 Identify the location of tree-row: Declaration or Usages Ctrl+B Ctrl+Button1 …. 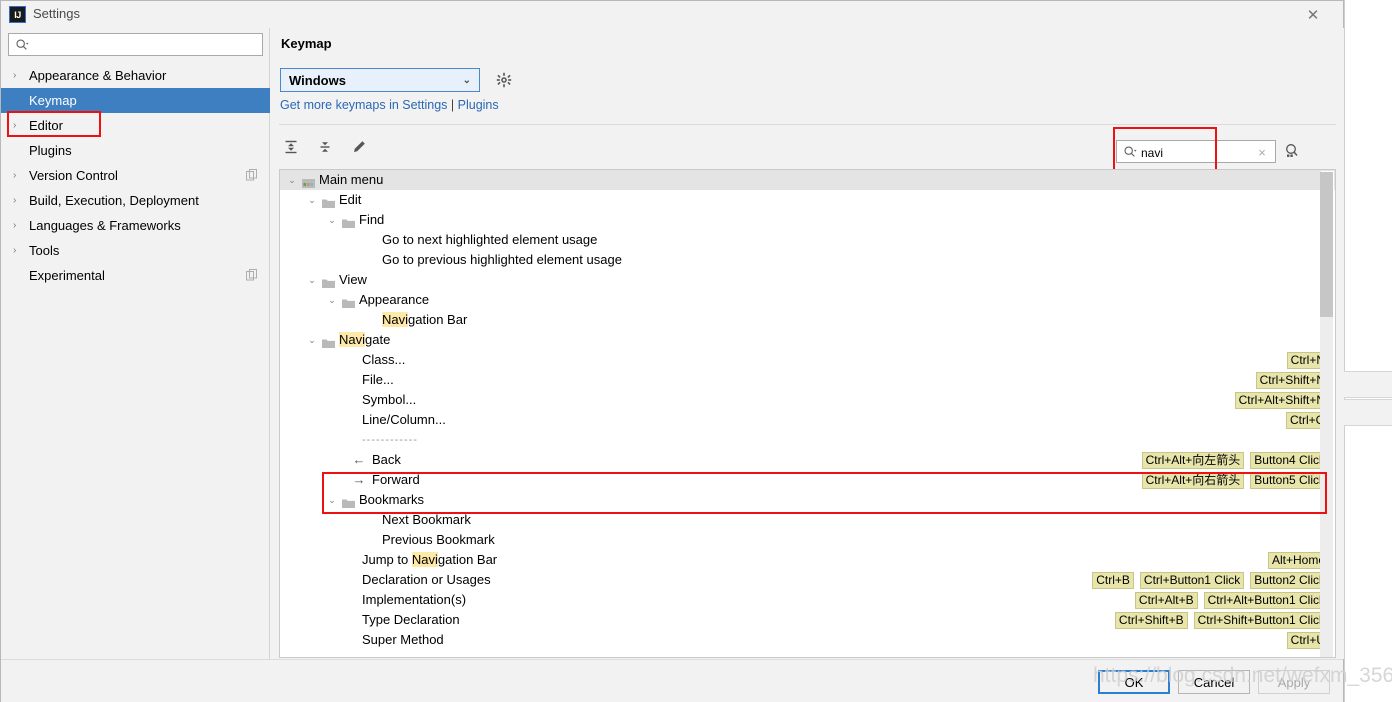
(807, 580).